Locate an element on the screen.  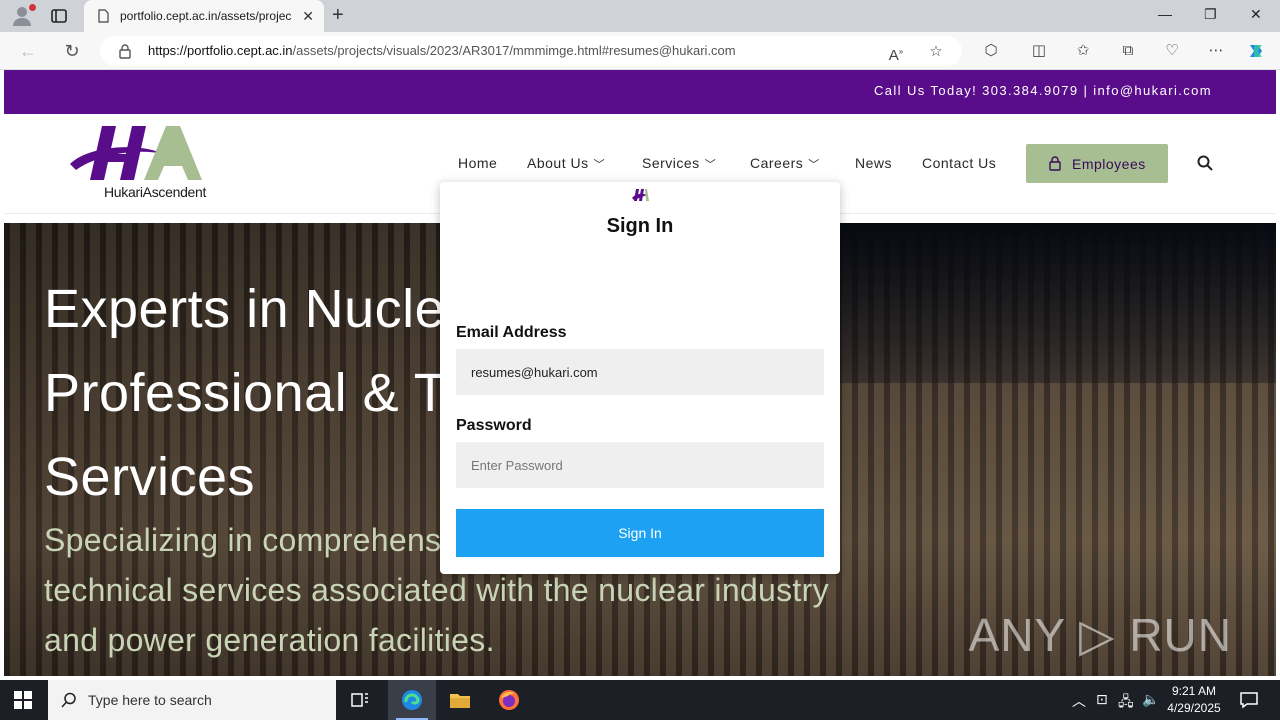
network-icon: 🖧 is located at coordinates (1126, 703).